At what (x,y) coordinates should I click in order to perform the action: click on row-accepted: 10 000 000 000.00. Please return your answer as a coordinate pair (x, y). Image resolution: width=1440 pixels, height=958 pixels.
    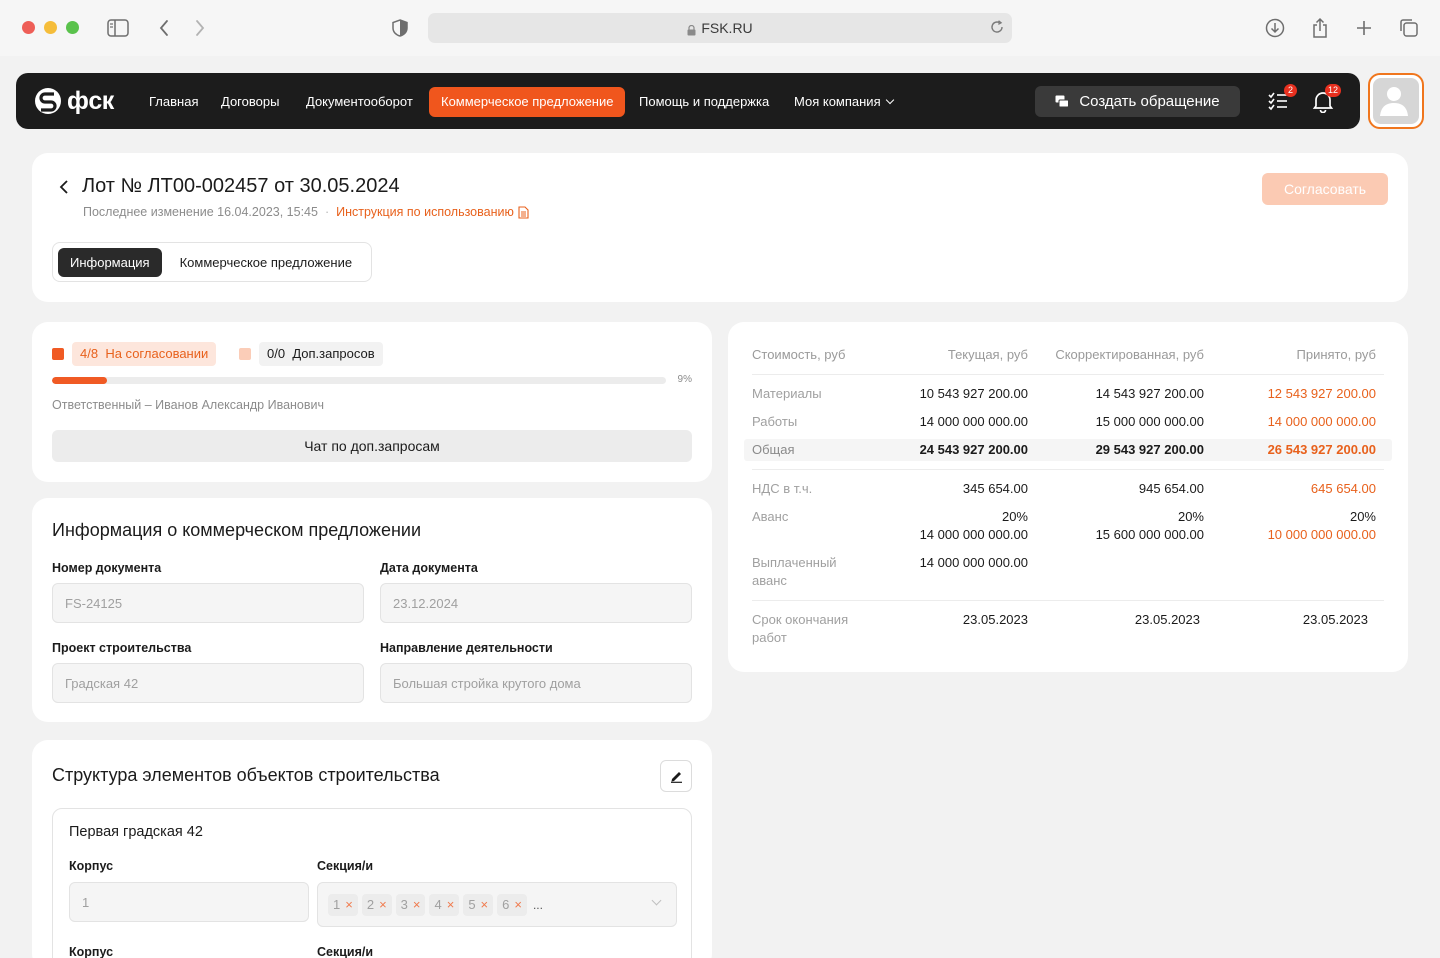
    Looking at the image, I should click on (1321, 534).